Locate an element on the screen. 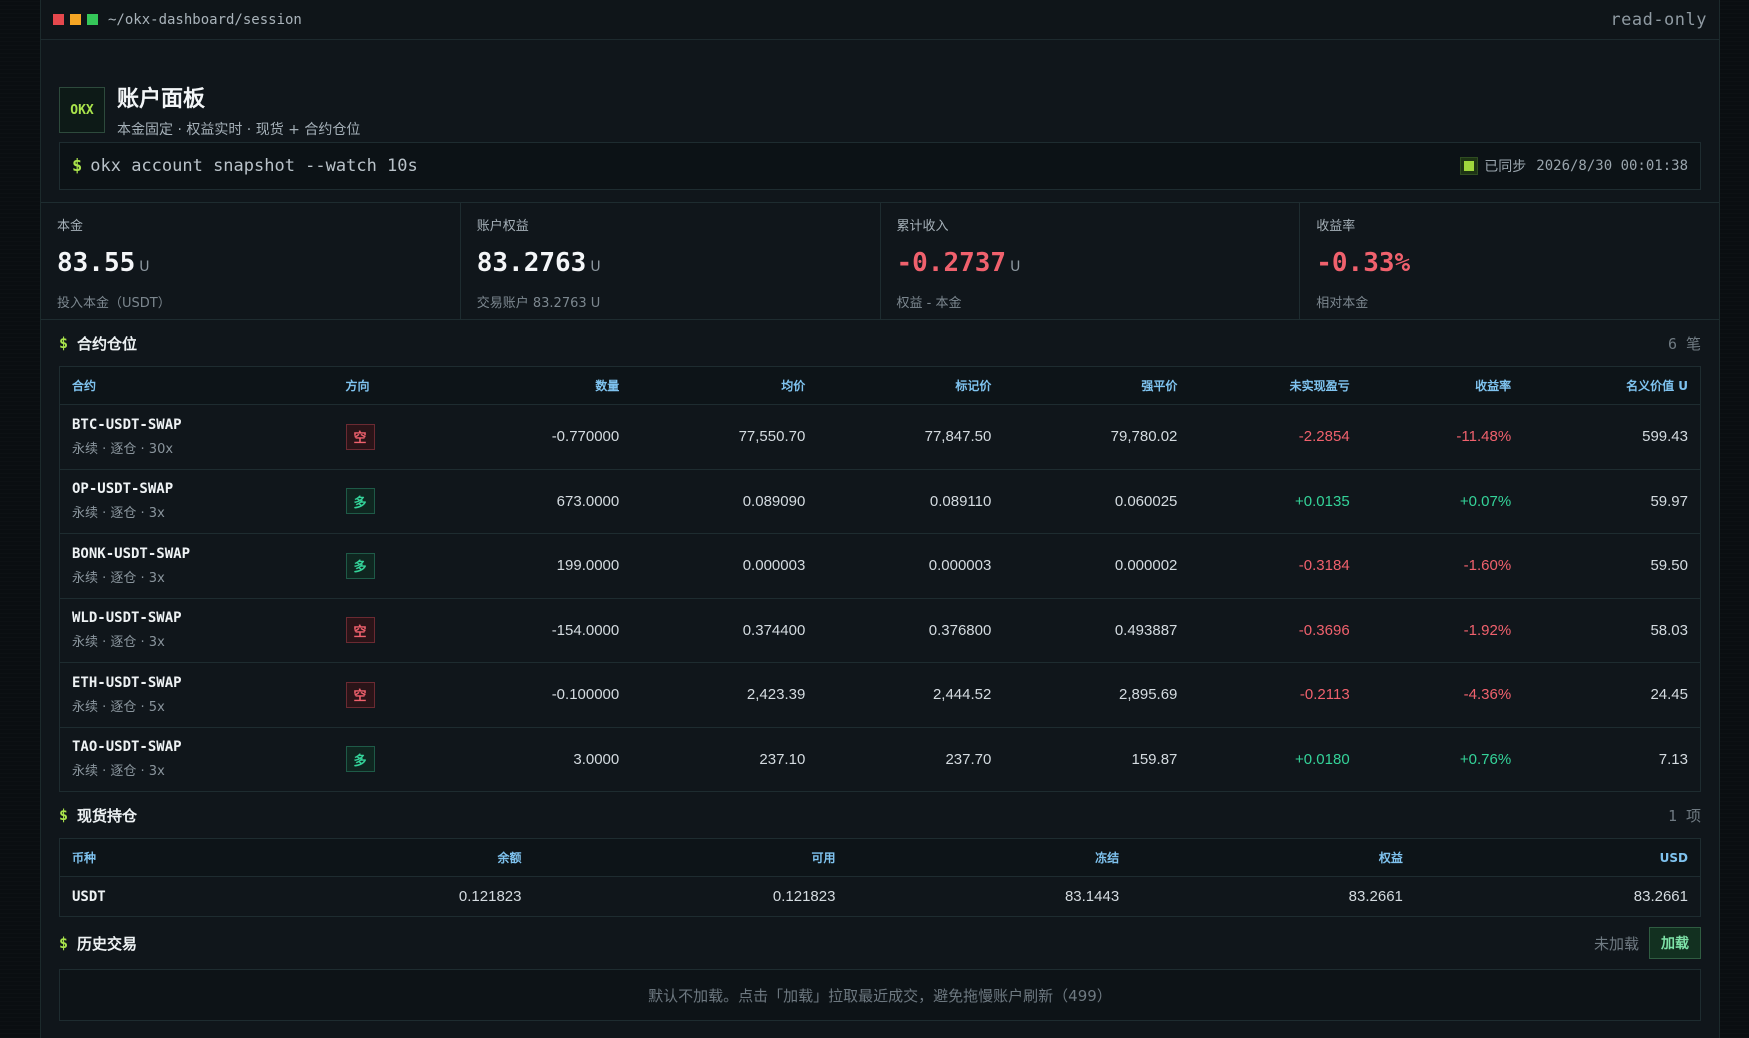 The width and height of the screenshot is (1749, 1038). title-bar: ~/okx-dashboard/session read-only is located at coordinates (880, 20).